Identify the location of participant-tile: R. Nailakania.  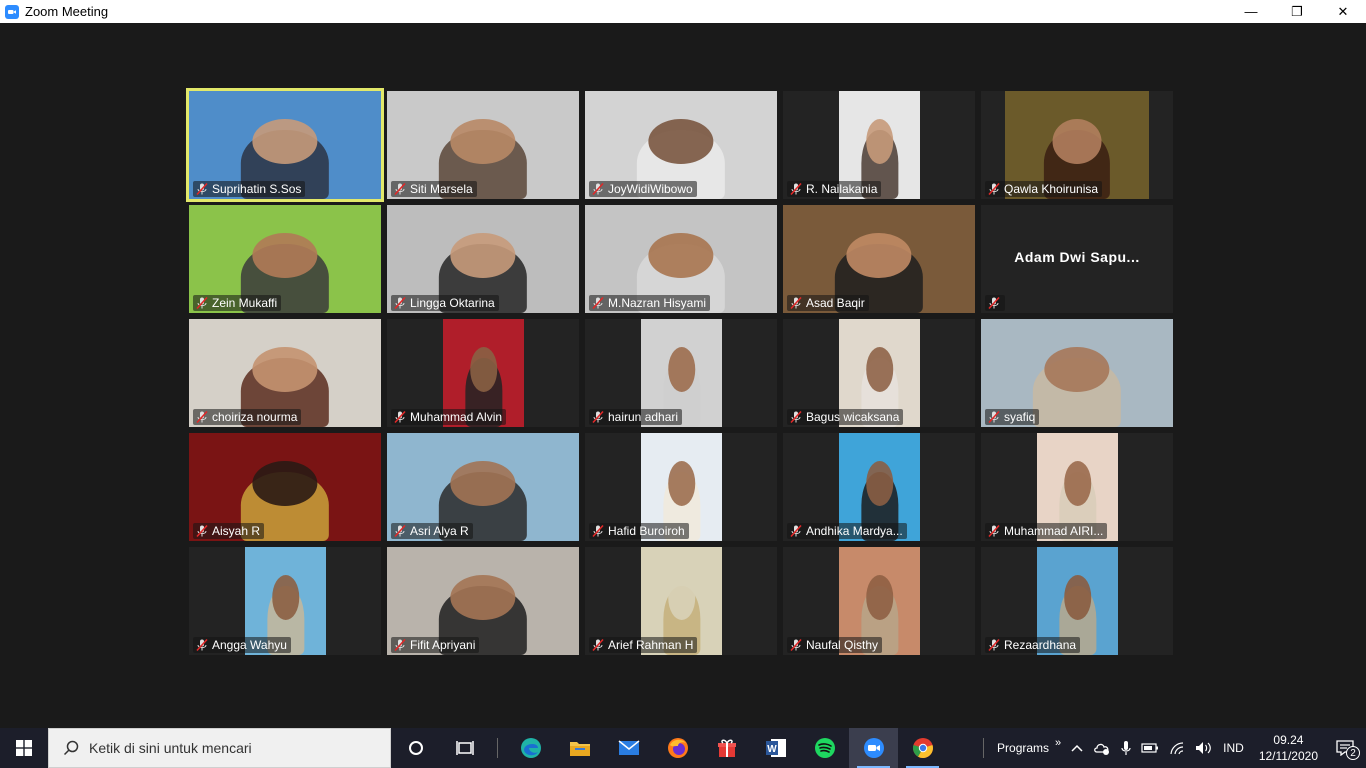
(879, 145).